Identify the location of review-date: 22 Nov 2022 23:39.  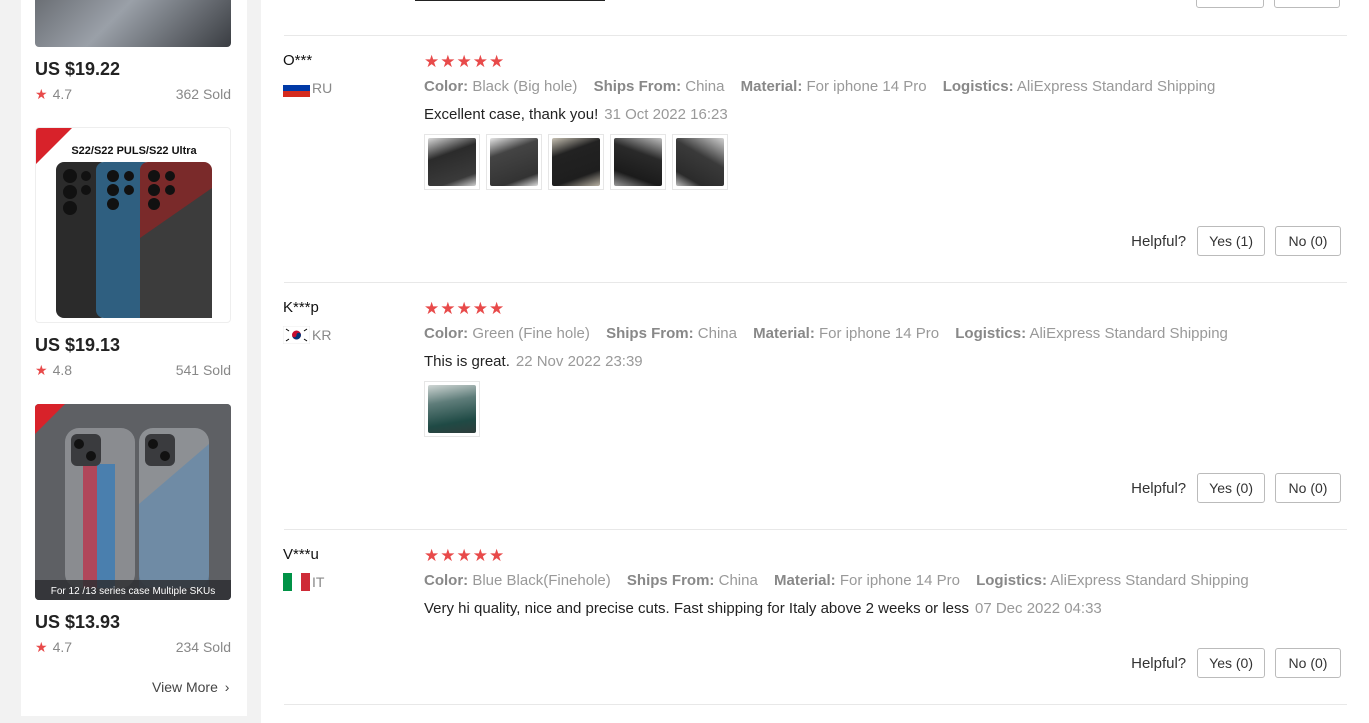
(579, 361).